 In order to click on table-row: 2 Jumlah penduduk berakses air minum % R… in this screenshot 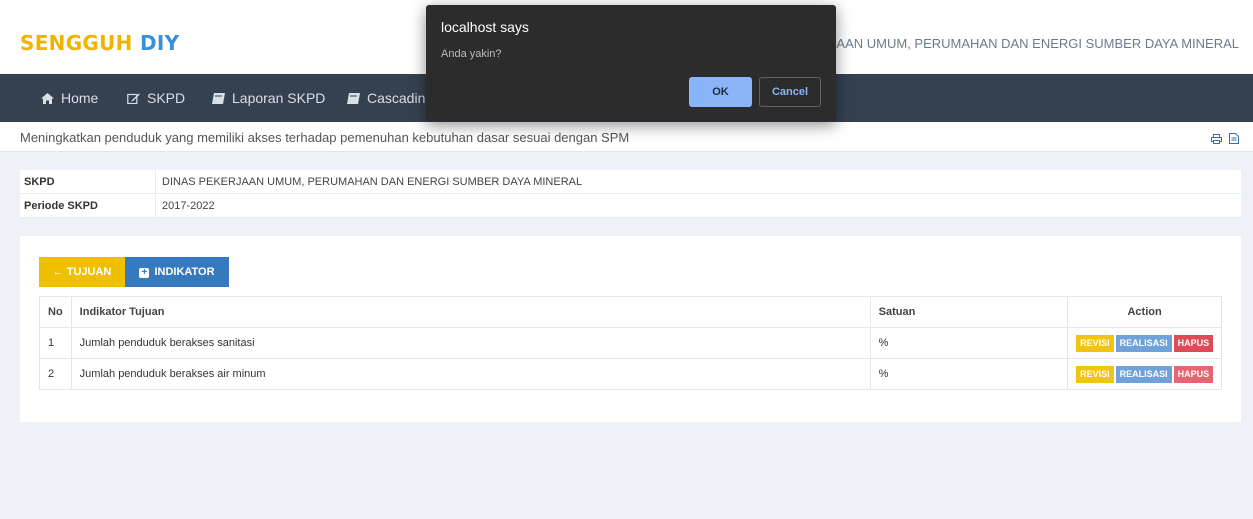, I will do `click(630, 374)`.